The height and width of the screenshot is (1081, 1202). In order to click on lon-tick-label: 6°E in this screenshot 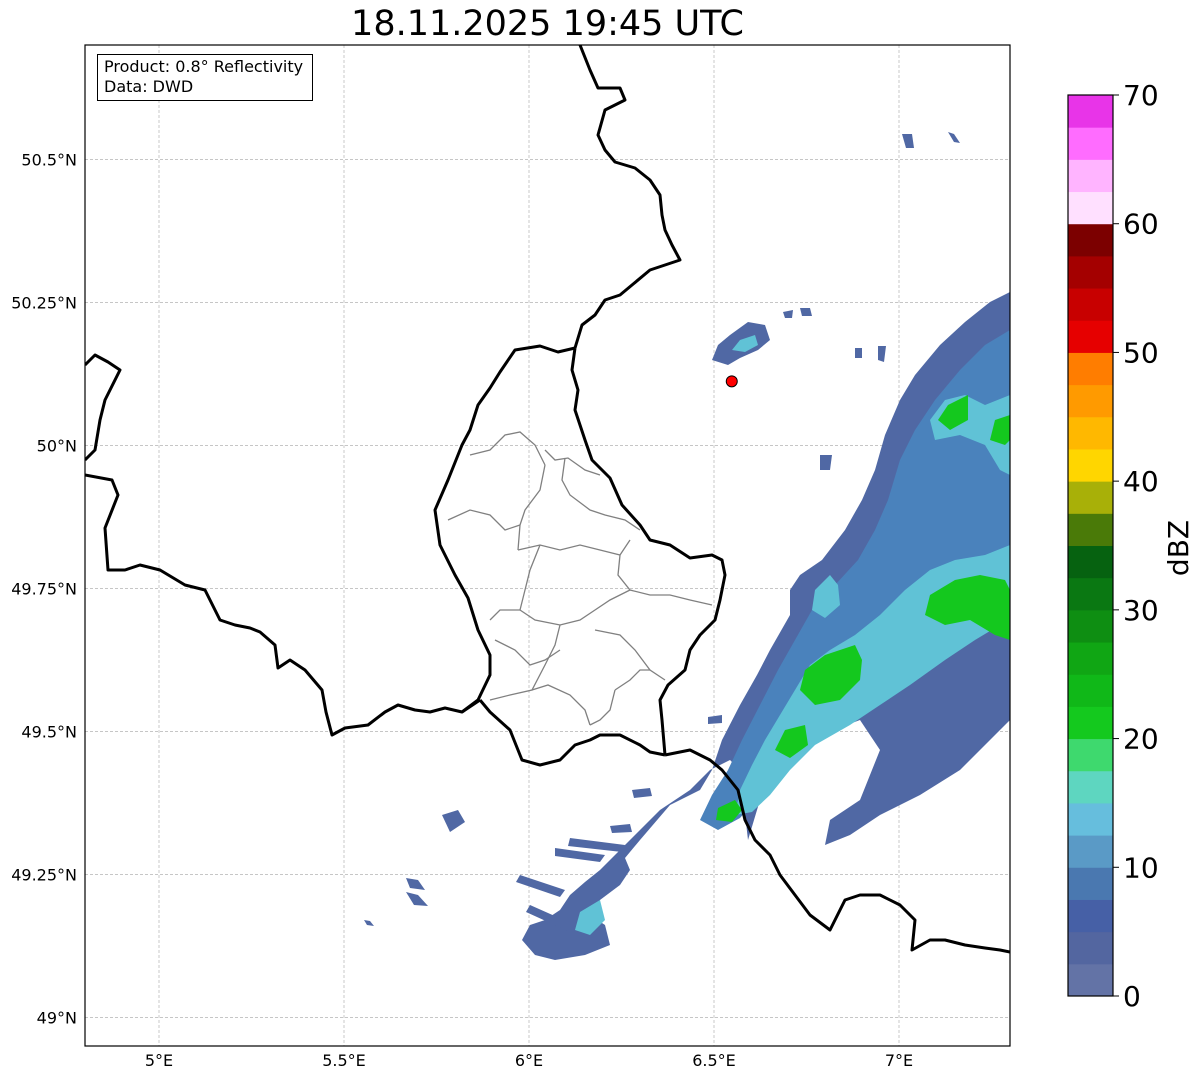, I will do `click(529, 1060)`.